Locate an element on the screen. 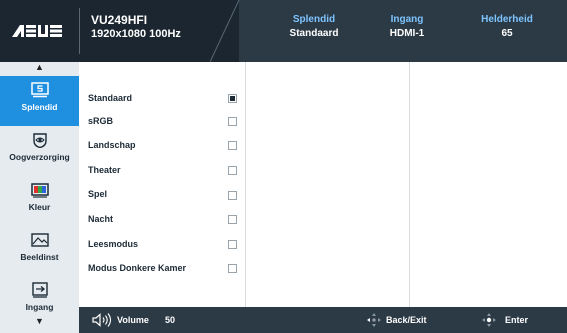 This screenshot has height=333, width=567. radio-standaard is located at coordinates (232, 98).